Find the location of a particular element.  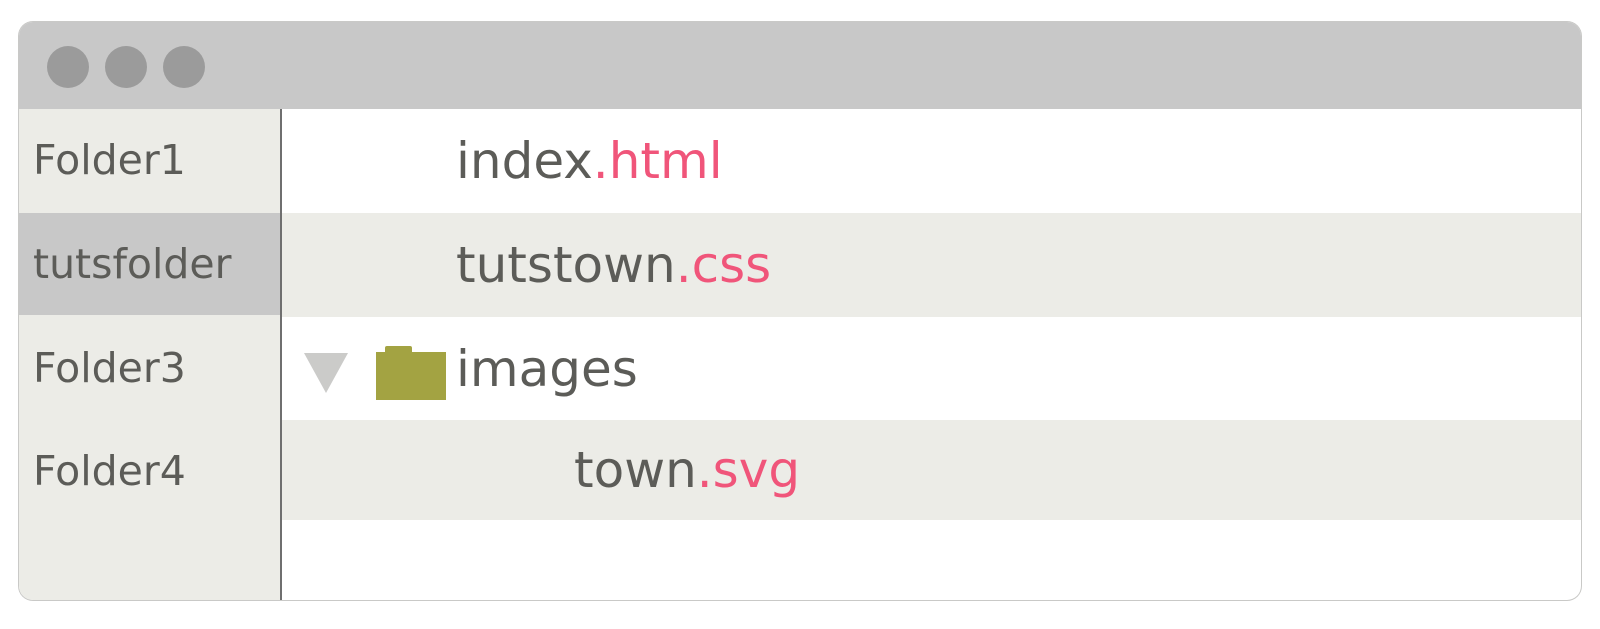

file-name: town .svg is located at coordinates (687, 470).